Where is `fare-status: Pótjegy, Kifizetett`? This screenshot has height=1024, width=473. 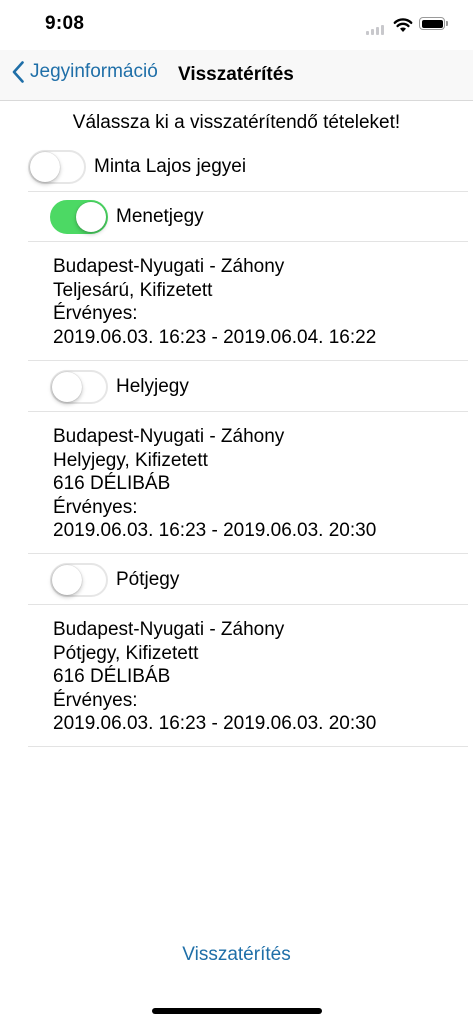
fare-status: Pótjegy, Kifizetett is located at coordinates (126, 653).